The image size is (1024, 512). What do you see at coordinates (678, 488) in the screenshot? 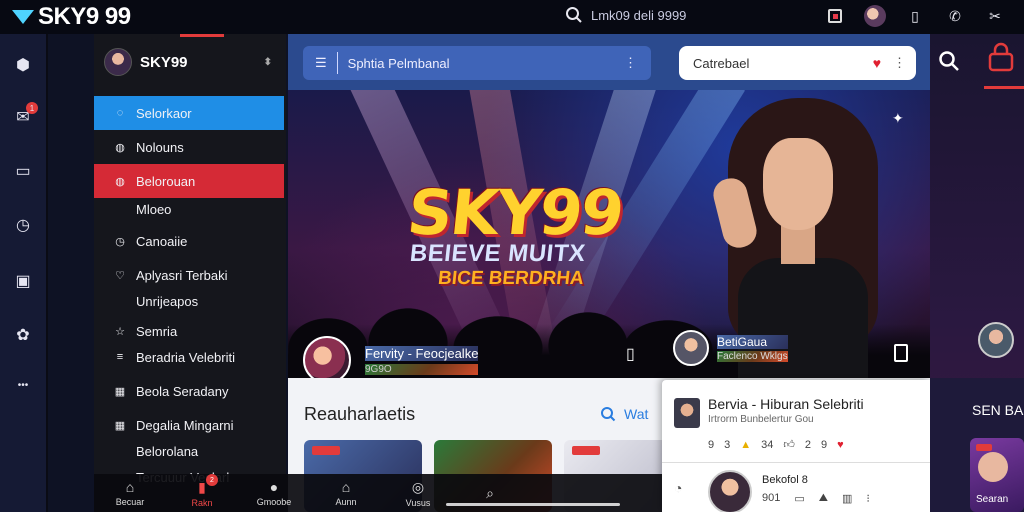
I see `bell-icon: ◔` at bounding box center [678, 488].